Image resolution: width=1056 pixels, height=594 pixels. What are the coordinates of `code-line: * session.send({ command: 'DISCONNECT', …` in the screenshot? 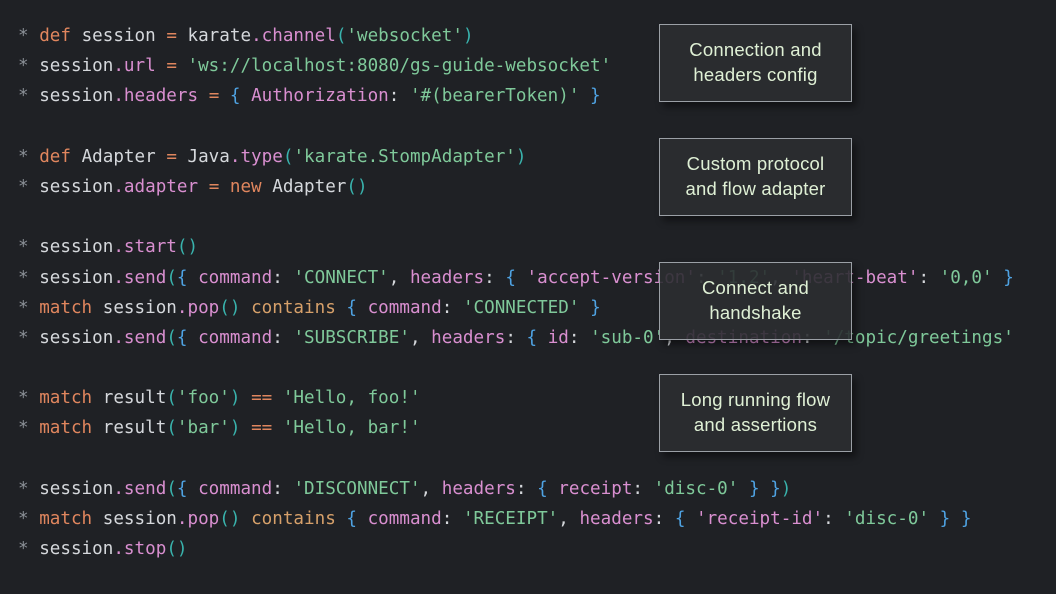 It's located at (405, 488).